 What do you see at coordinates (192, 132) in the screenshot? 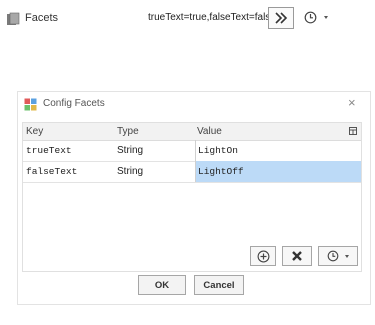
I see `table-header: Key Type Value` at bounding box center [192, 132].